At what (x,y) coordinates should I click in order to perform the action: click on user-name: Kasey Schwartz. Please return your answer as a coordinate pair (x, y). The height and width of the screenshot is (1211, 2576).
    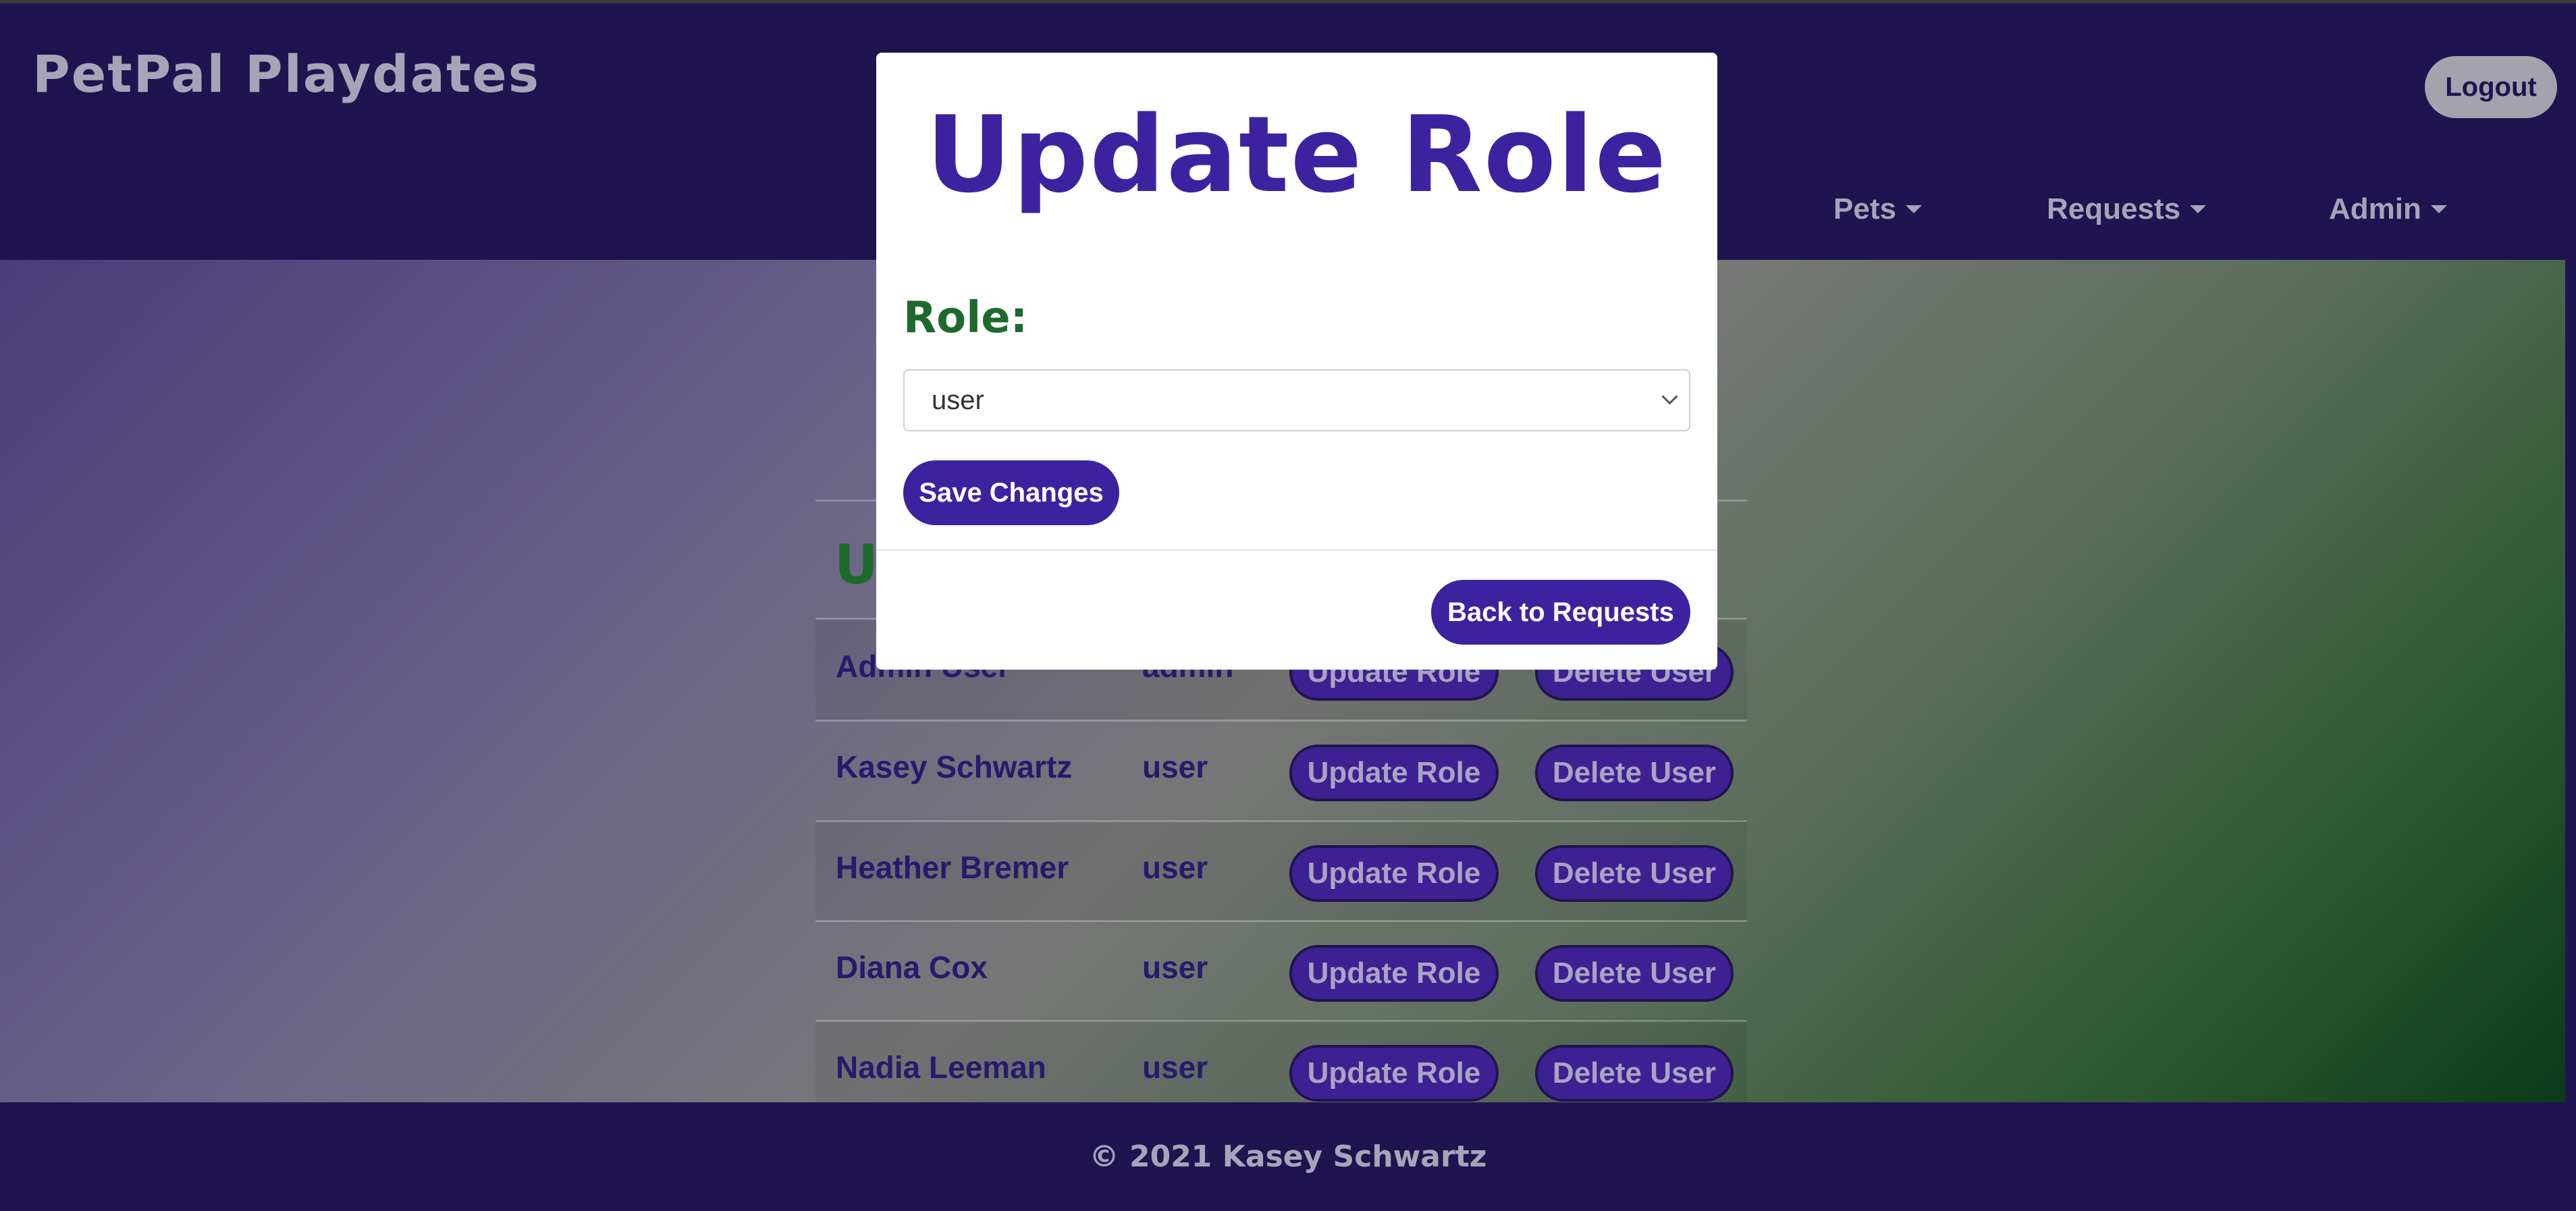
    Looking at the image, I should click on (954, 766).